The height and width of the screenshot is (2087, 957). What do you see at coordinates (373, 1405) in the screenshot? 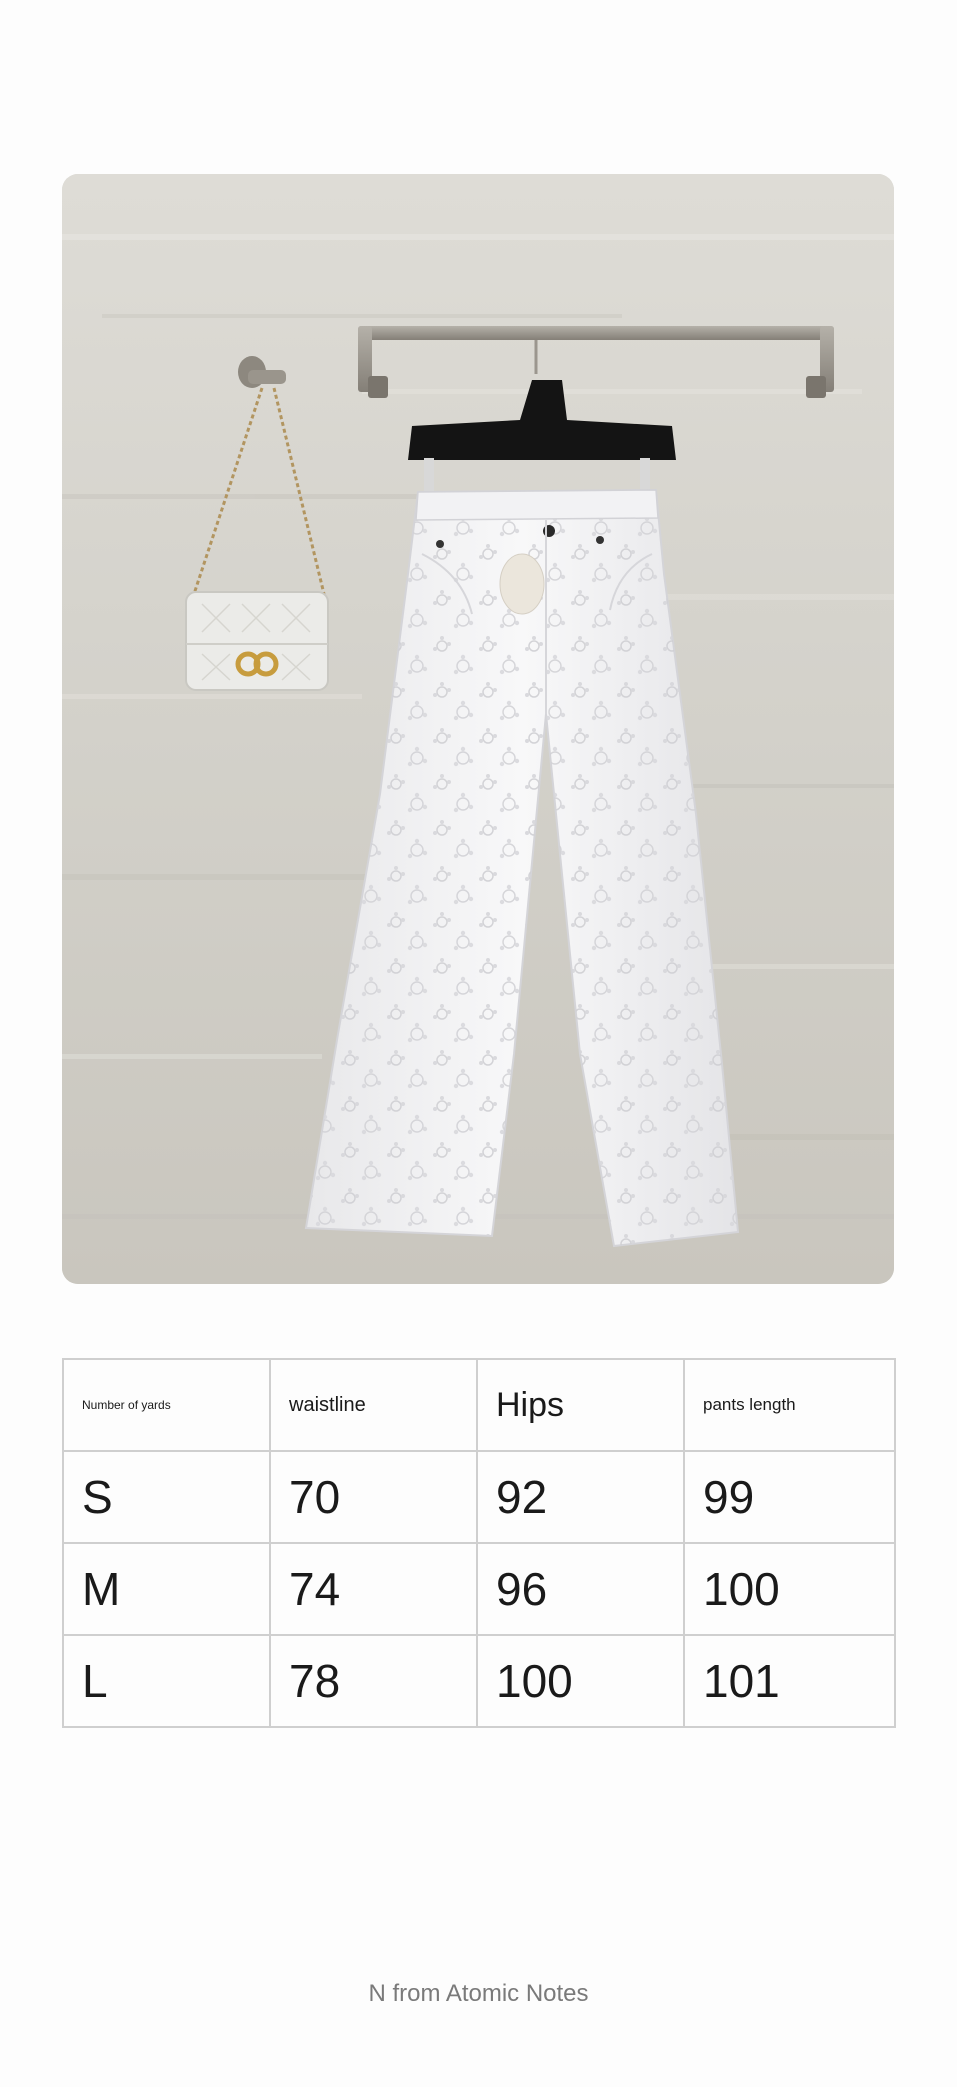
I see `header-waistline: waistline` at bounding box center [373, 1405].